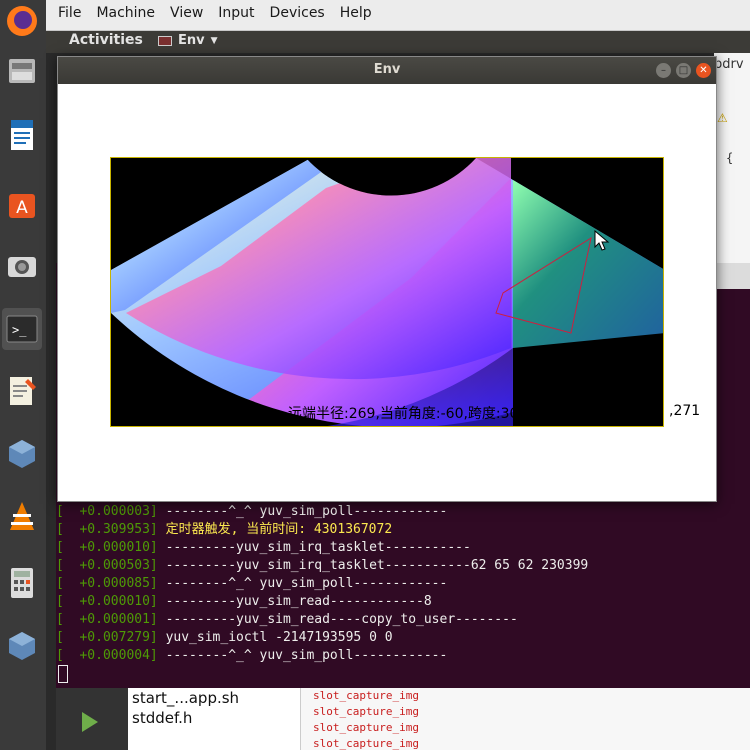  What do you see at coordinates (63, 674) in the screenshot?
I see `terminal-cursor` at bounding box center [63, 674].